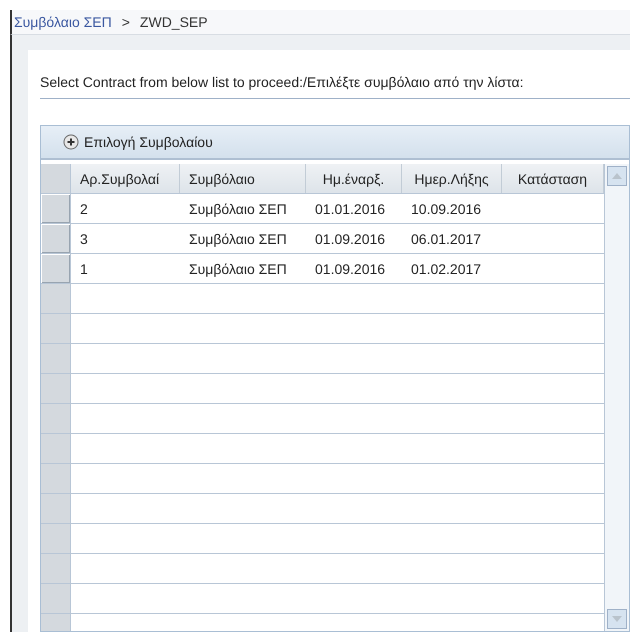 Image resolution: width=630 pixels, height=632 pixels. Describe the element at coordinates (243, 178) in the screenshot. I see `column-header: Συμβόλαιο` at that location.